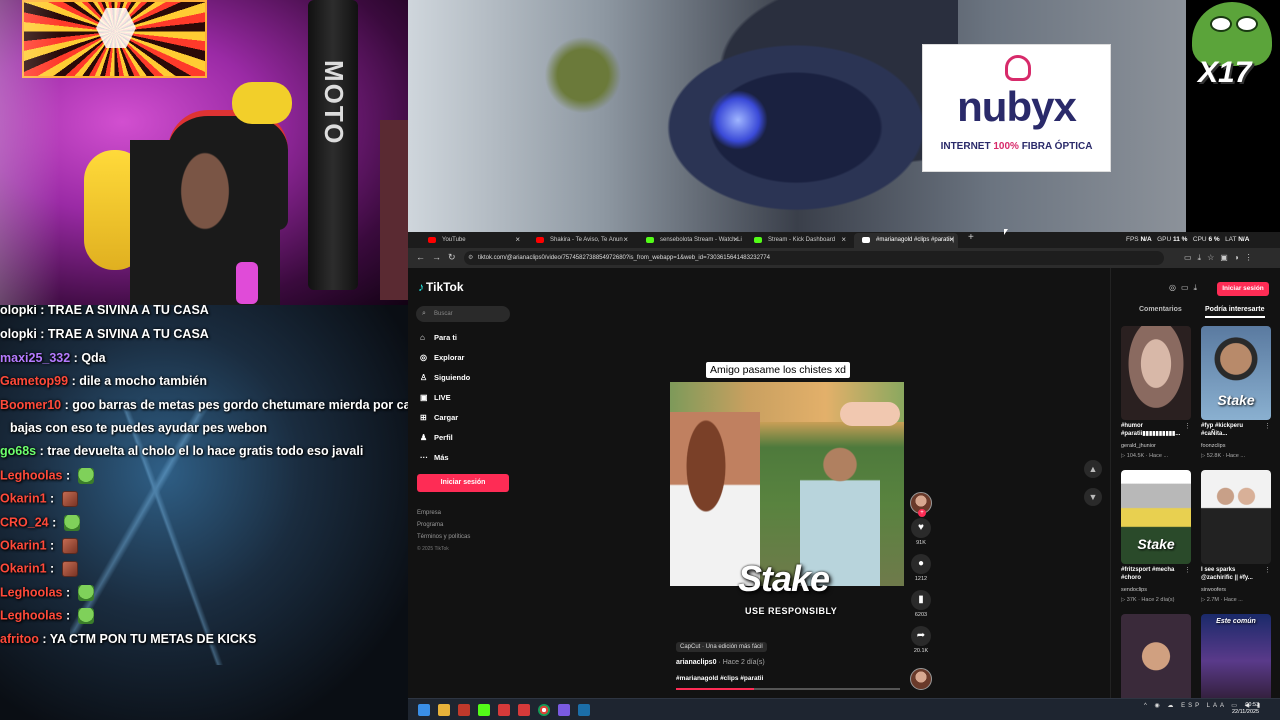 This screenshot has height=720, width=1280. I want to click on share-icon: ➦, so click(921, 636).